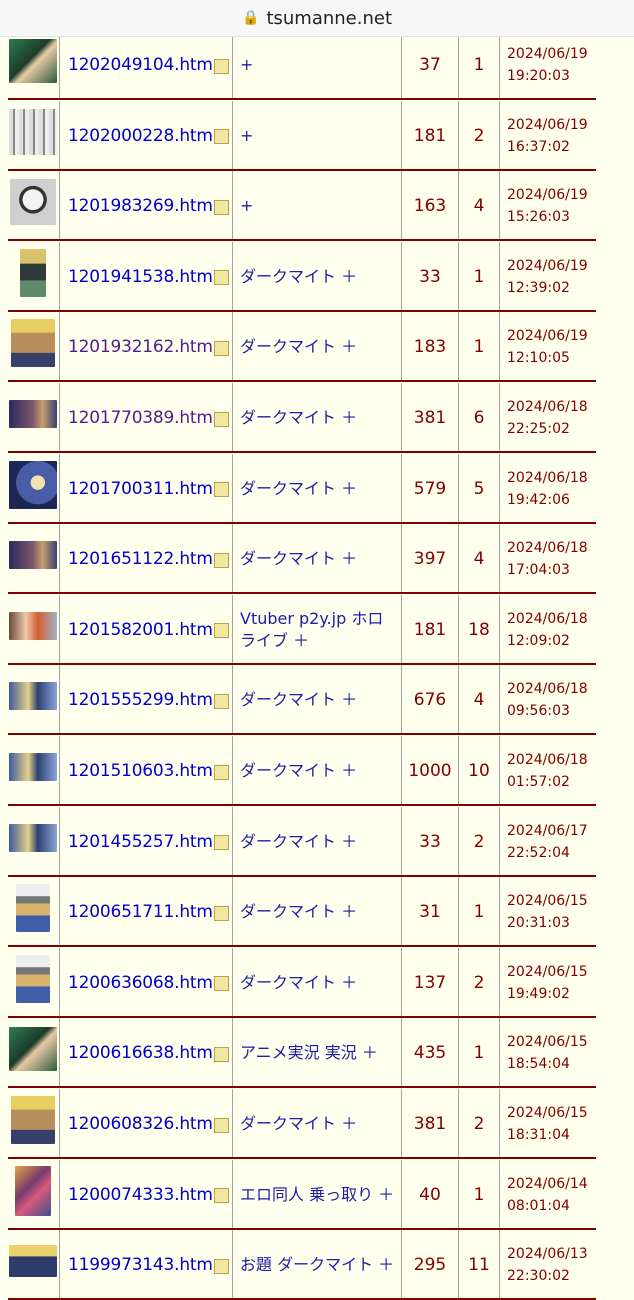 This screenshot has height=1300, width=634. Describe the element at coordinates (148, 136) in the screenshot. I see `thread-link: 1202000228.htm` at that location.